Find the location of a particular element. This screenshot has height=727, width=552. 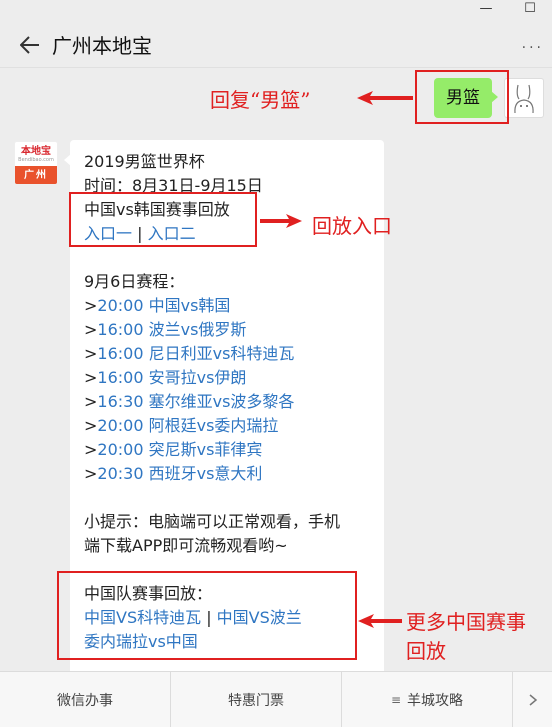

schedule-link: 20:00 中国vs韩国 is located at coordinates (163, 305).